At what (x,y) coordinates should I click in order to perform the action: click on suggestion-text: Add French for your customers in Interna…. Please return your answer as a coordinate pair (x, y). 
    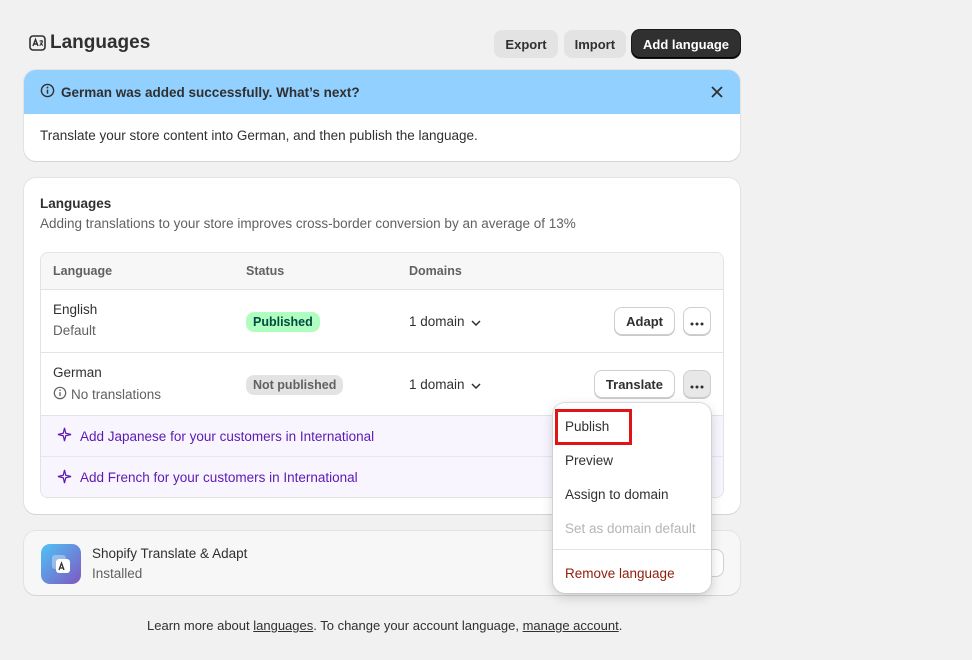
    Looking at the image, I should click on (219, 477).